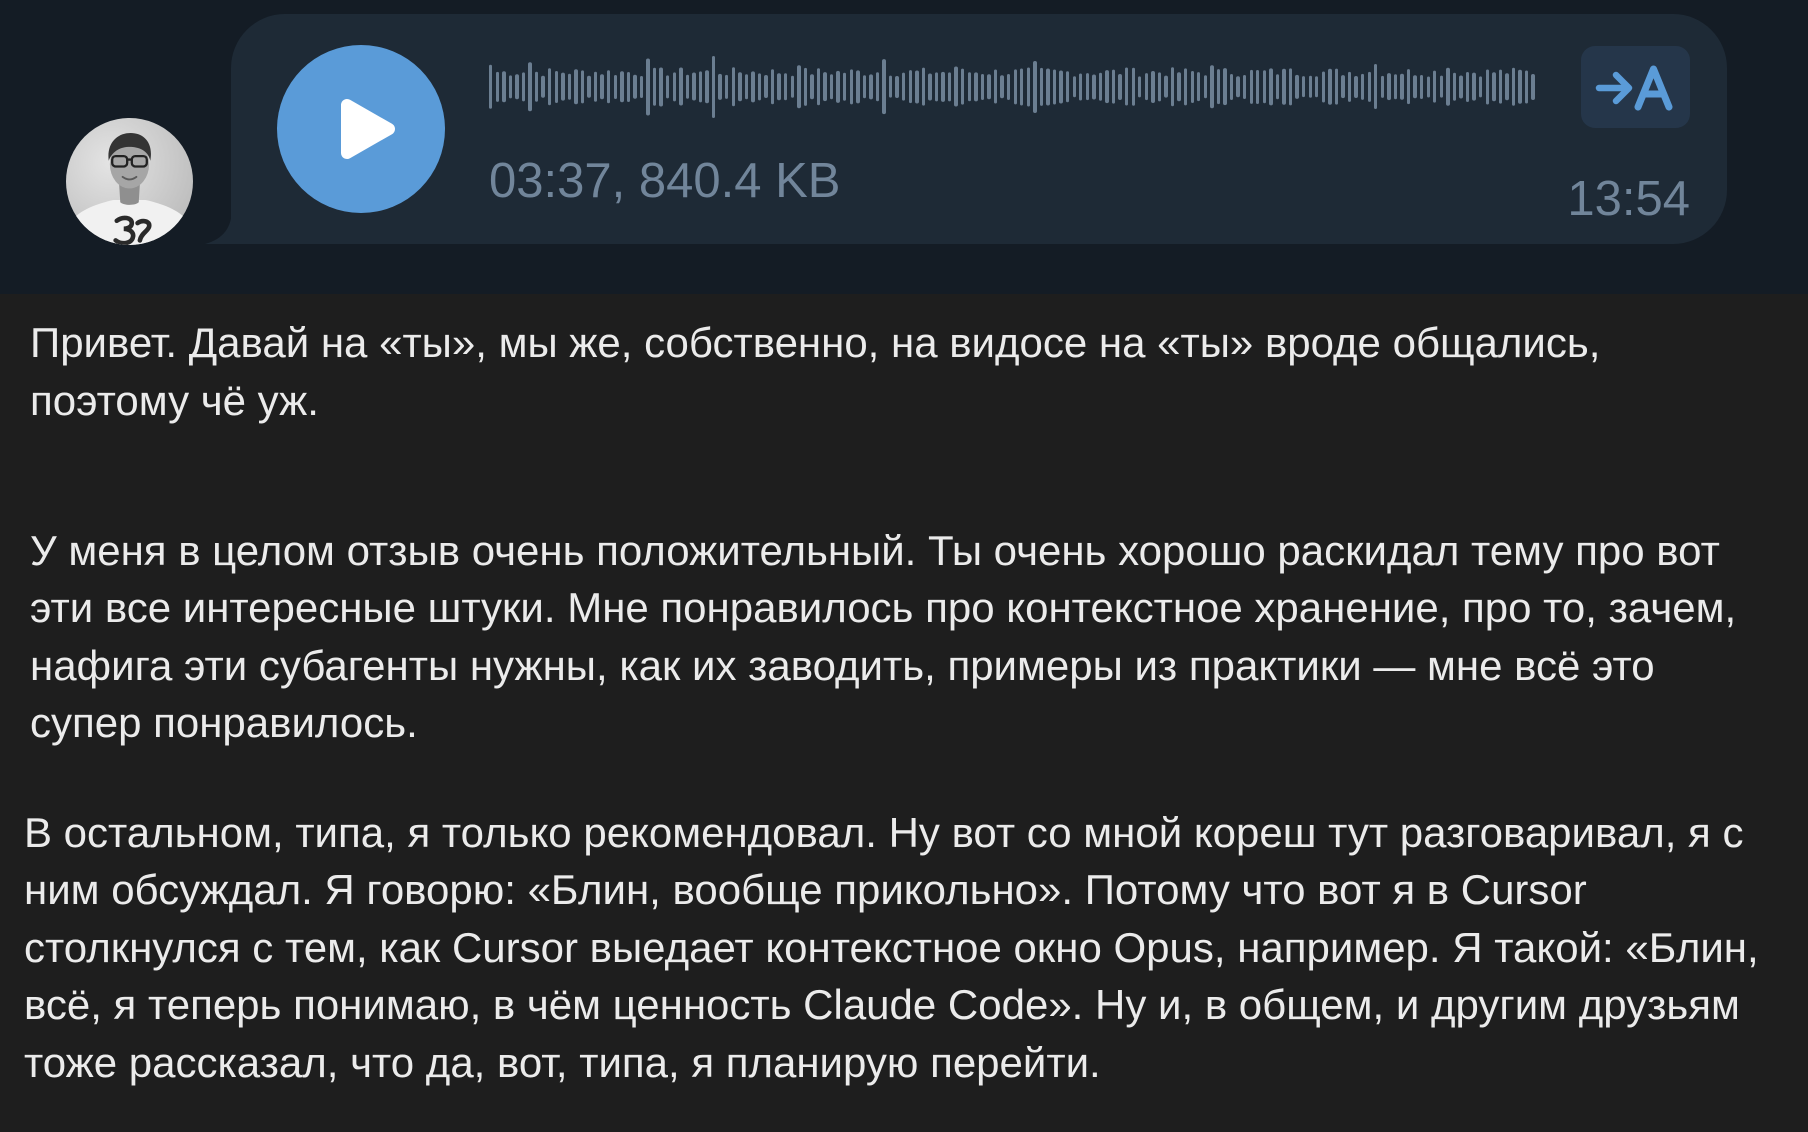  What do you see at coordinates (224, 723) in the screenshot?
I see `transcript-line: супер понравилось.` at bounding box center [224, 723].